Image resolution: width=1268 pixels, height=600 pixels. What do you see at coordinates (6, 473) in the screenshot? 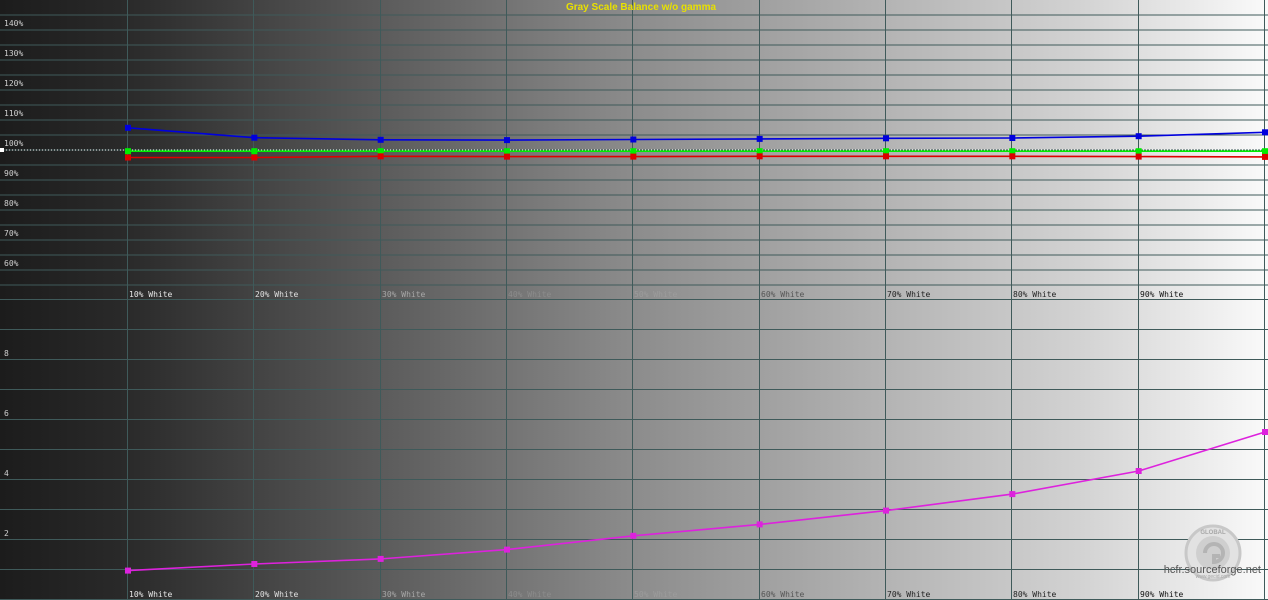
I see `bottom-y-tick-label: 4` at bounding box center [6, 473].